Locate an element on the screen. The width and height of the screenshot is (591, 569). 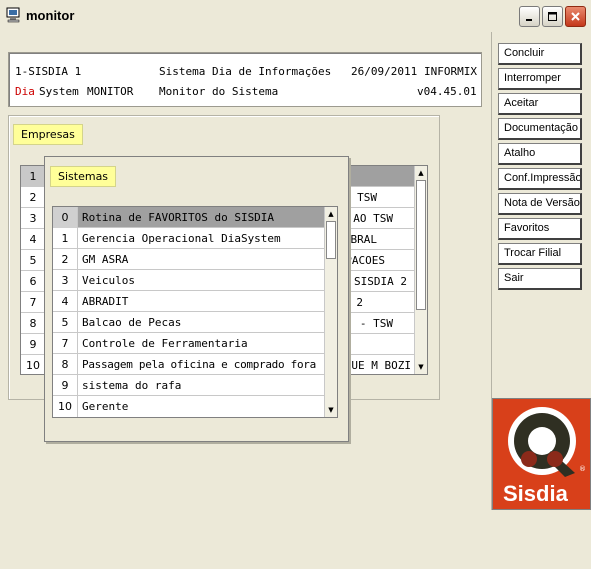
sisdia-logo: Sisdia ® is located at coordinates (541, 454).